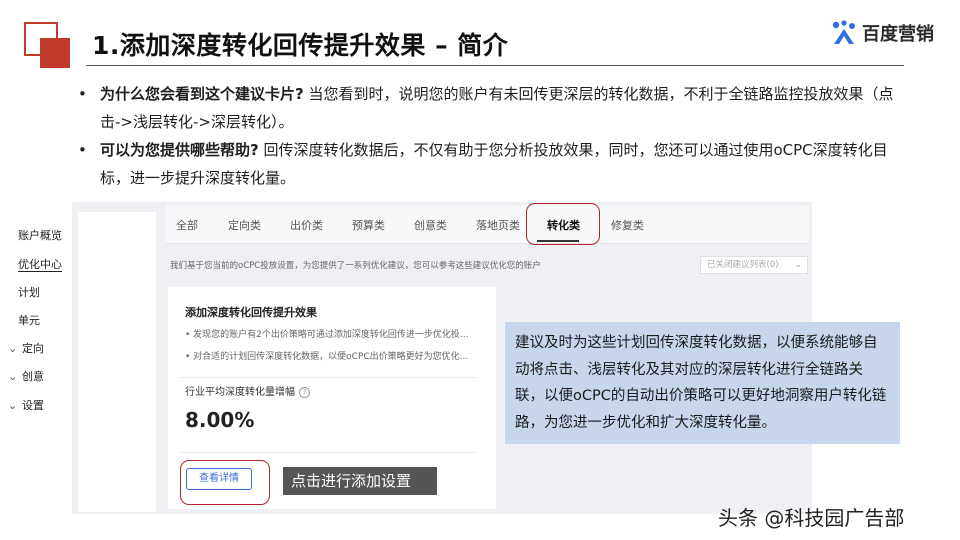 This screenshot has height=540, width=960. What do you see at coordinates (843, 32) in the screenshot?
I see `brand-logo-icon` at bounding box center [843, 32].